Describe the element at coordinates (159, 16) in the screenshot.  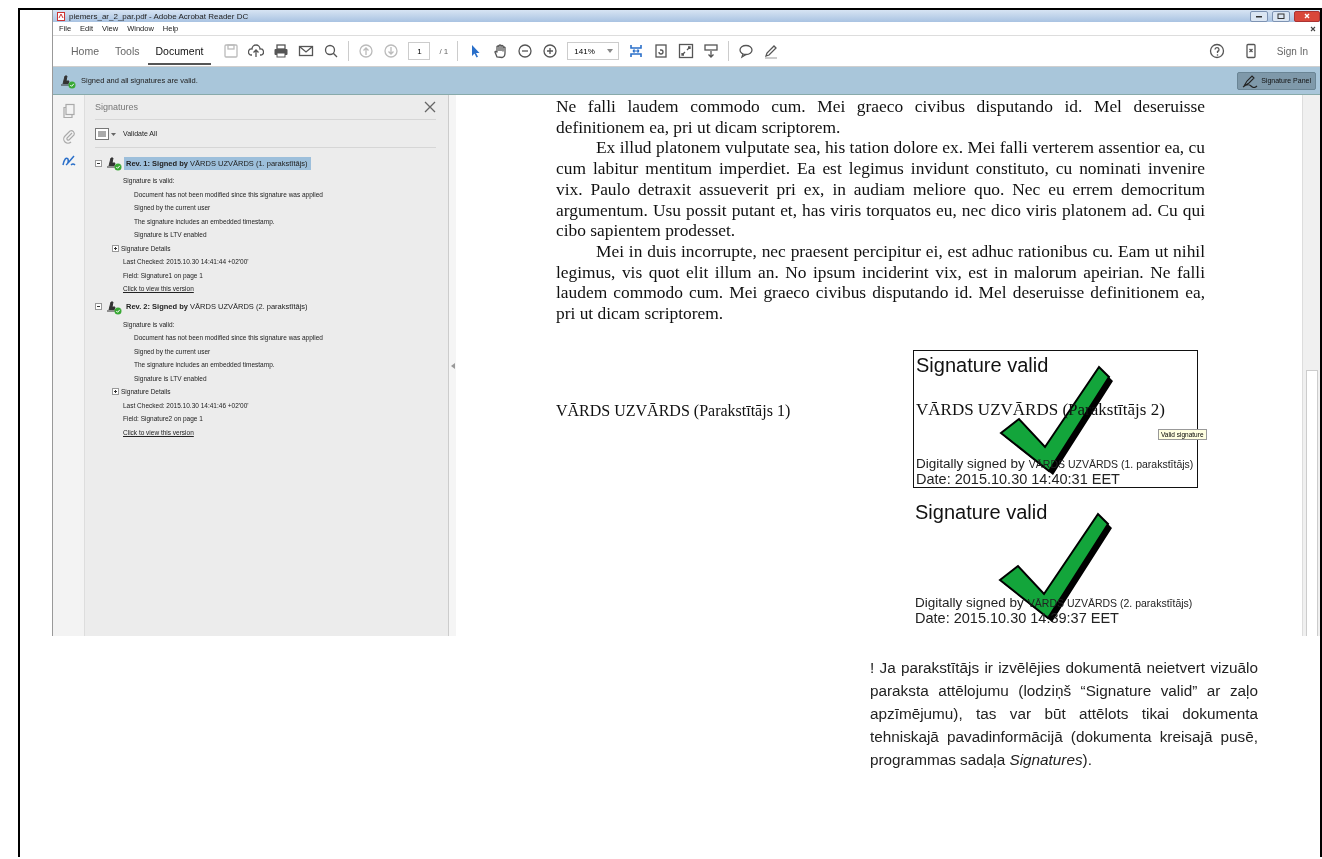
I see `window-title: piemers_ar_2_par.pdf - Adobe Acrobat Reader DC` at that location.